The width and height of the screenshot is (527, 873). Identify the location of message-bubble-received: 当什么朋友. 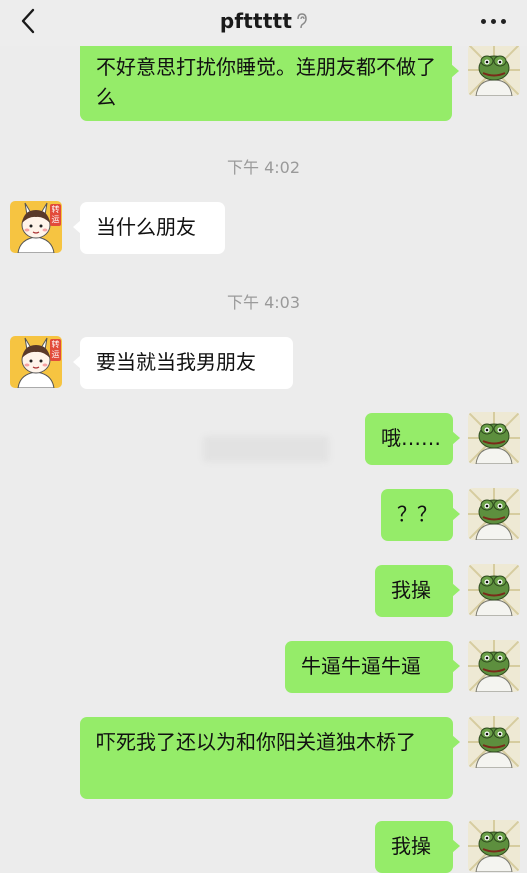
(149, 228).